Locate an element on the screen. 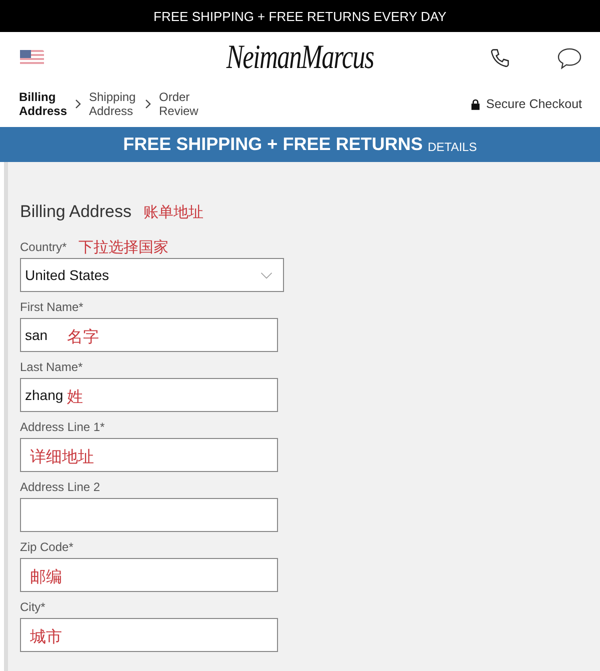  annotation-text: 邮编 is located at coordinates (46, 578).